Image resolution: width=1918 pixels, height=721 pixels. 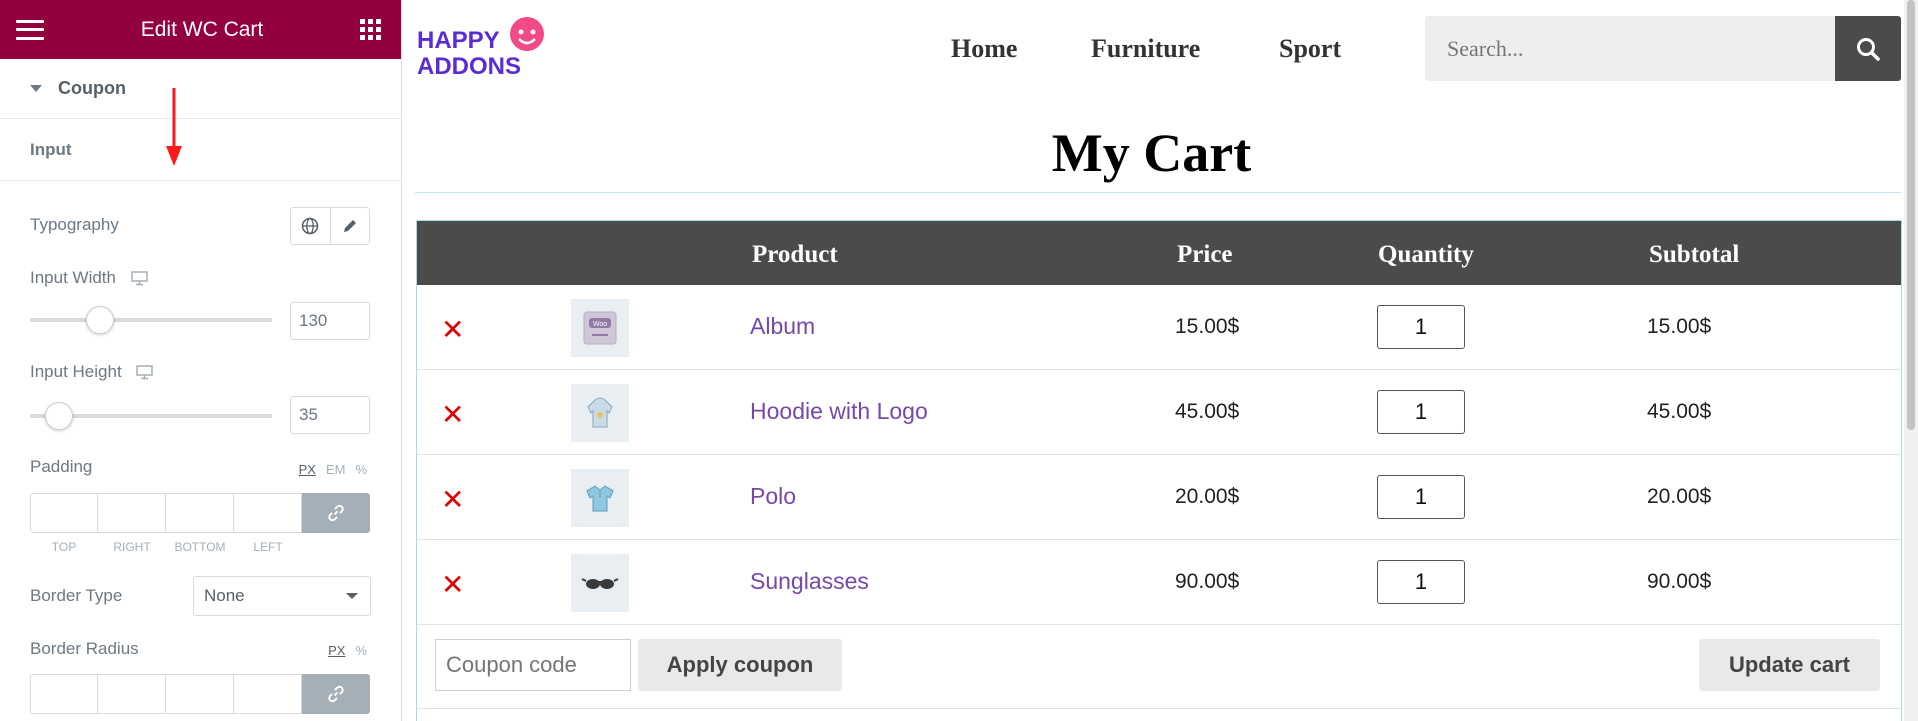 What do you see at coordinates (1159, 253) in the screenshot?
I see `cart-table-header: Product Price Quantity Subtotal` at bounding box center [1159, 253].